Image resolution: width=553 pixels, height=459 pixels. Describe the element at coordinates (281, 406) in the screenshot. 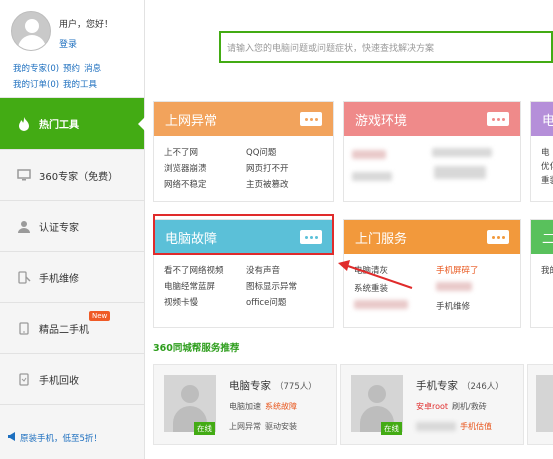

I see `tag: 系统故障` at that location.